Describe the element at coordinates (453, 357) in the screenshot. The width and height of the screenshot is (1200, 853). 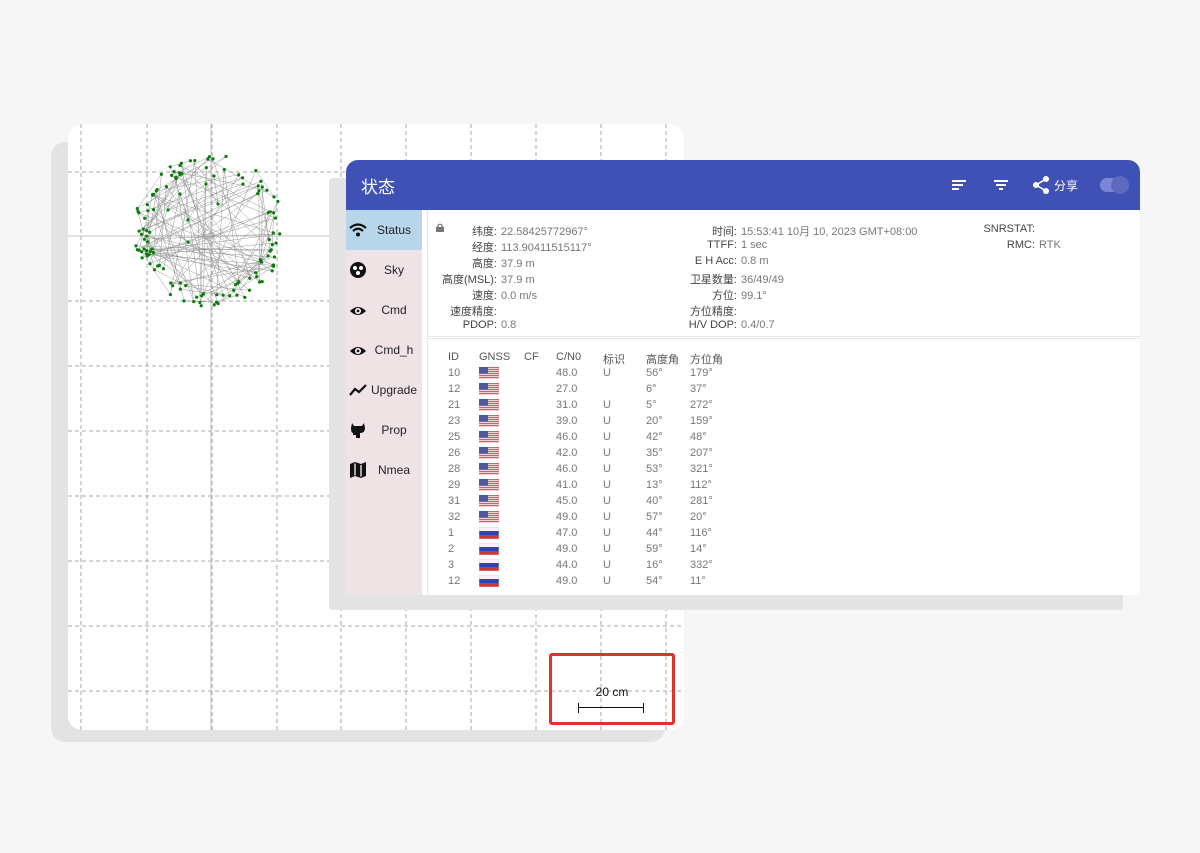
I see `table-header: ID` at that location.